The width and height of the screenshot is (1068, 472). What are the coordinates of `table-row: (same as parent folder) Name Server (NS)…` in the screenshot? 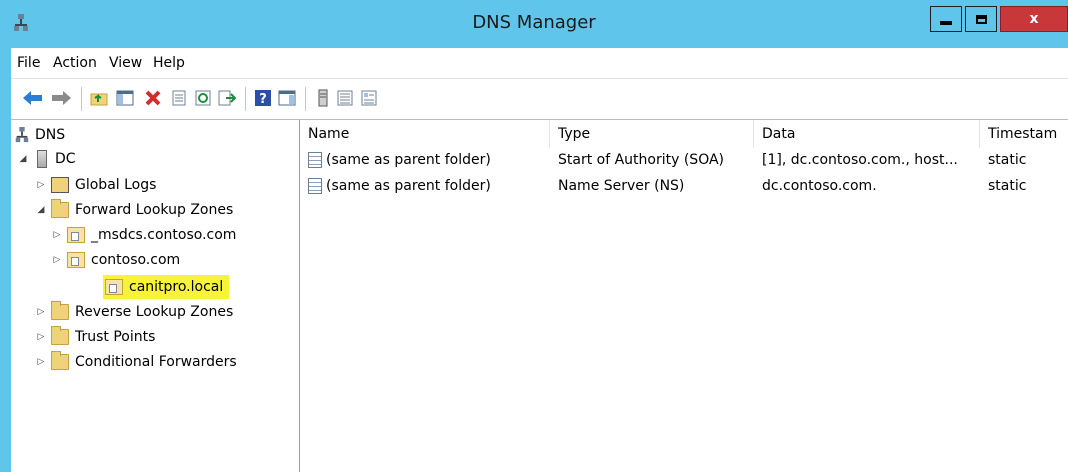 It's located at (684, 187).